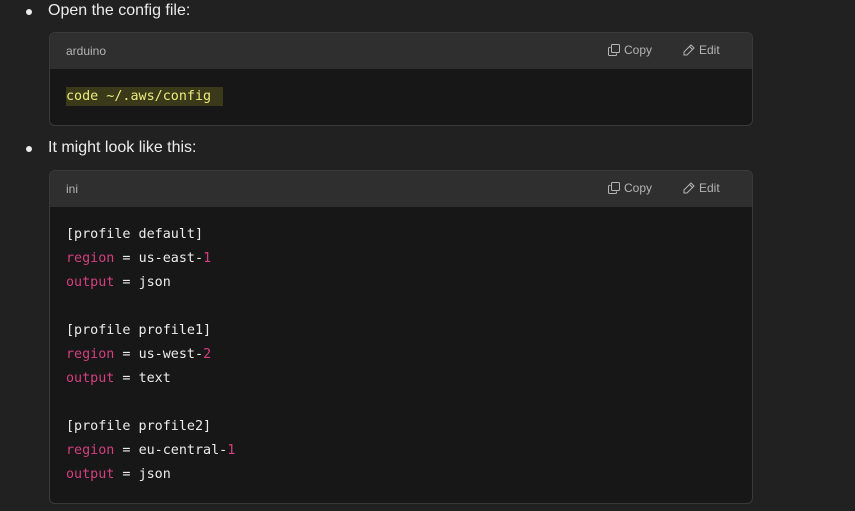 Image resolution: width=855 pixels, height=511 pixels. What do you see at coordinates (409, 379) in the screenshot?
I see `ini-output-line: output = text` at bounding box center [409, 379].